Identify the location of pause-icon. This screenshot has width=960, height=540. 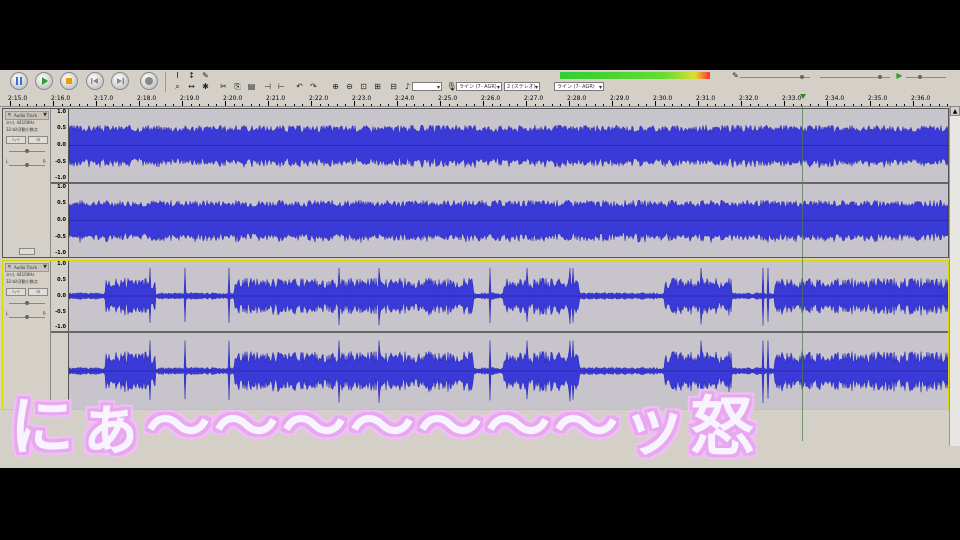
(19, 81).